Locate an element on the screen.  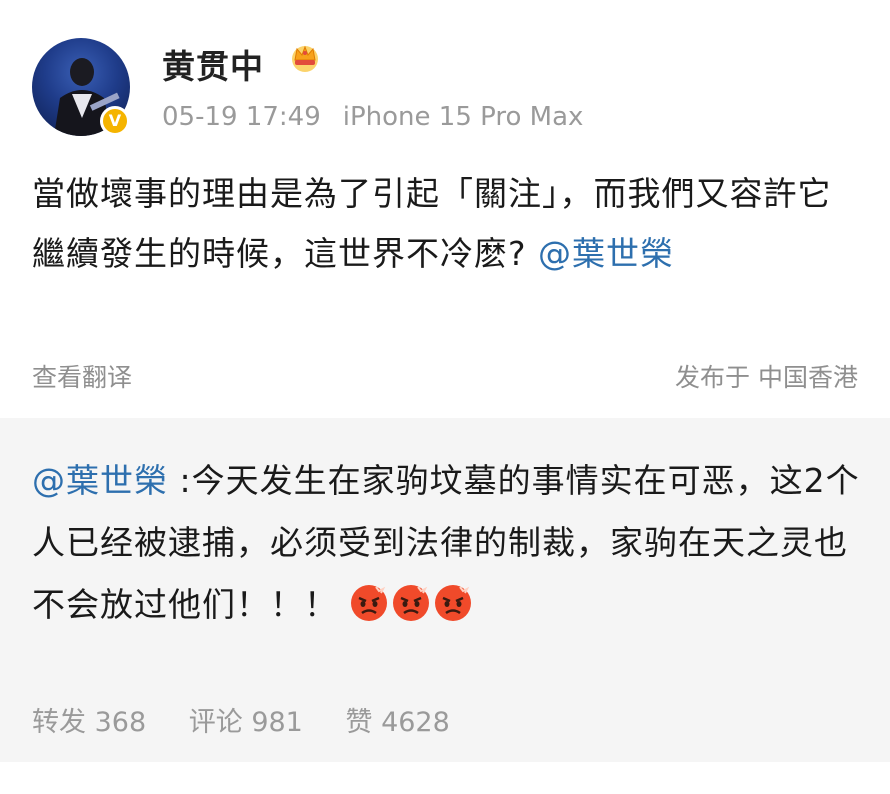
like-stat: 赞 4628 is located at coordinates (397, 722).